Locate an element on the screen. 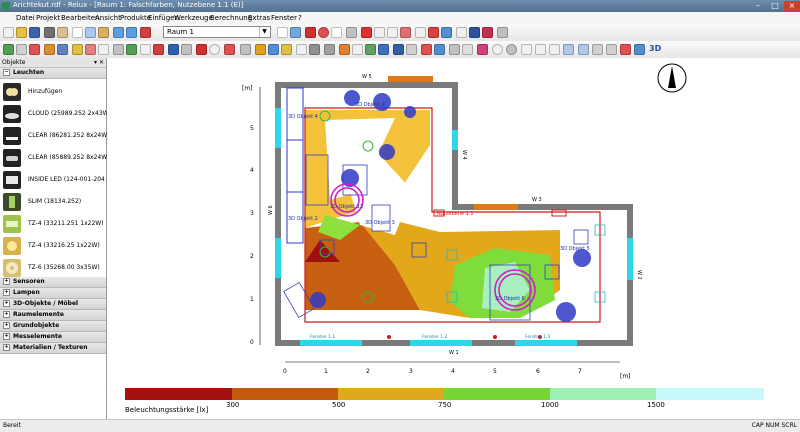 The image size is (800, 432). menu-produkte: Produkte is located at coordinates (135, 18).